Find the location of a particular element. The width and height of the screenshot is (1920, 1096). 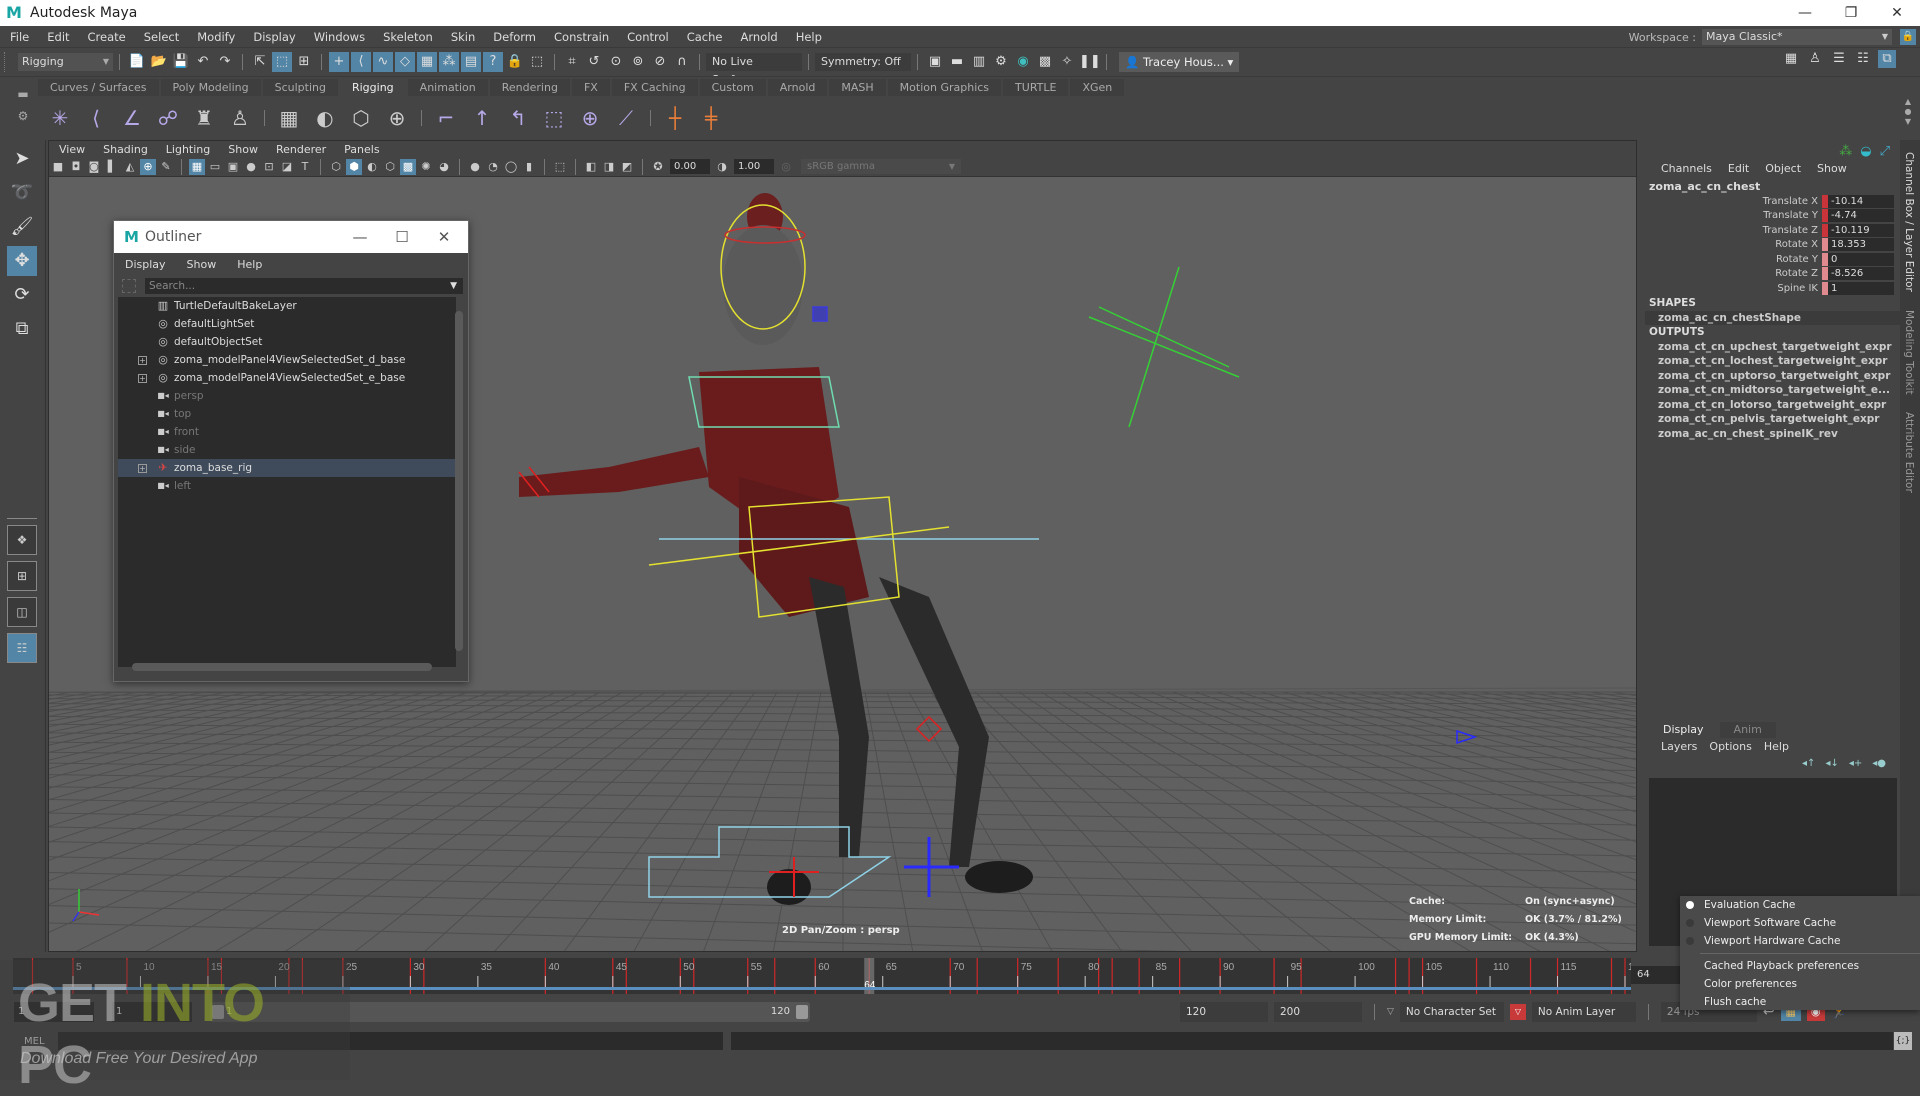

snap-live-icon: ⊘ is located at coordinates (660, 62).